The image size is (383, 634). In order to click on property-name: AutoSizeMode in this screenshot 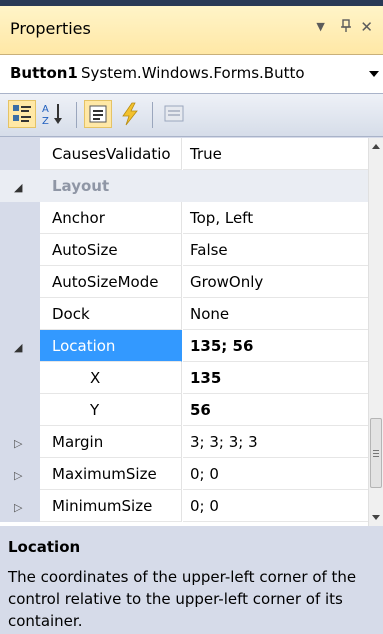, I will do `click(111, 282)`.